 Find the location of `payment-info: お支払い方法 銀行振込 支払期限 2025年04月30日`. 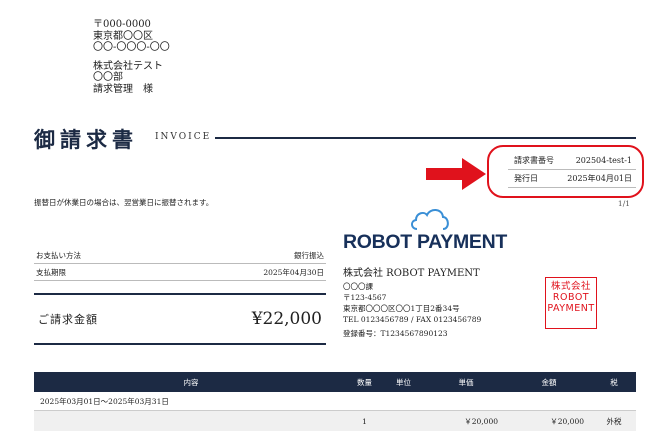

payment-info: お支払い方法 銀行振込 支払期限 2025年04月30日 is located at coordinates (180, 264).